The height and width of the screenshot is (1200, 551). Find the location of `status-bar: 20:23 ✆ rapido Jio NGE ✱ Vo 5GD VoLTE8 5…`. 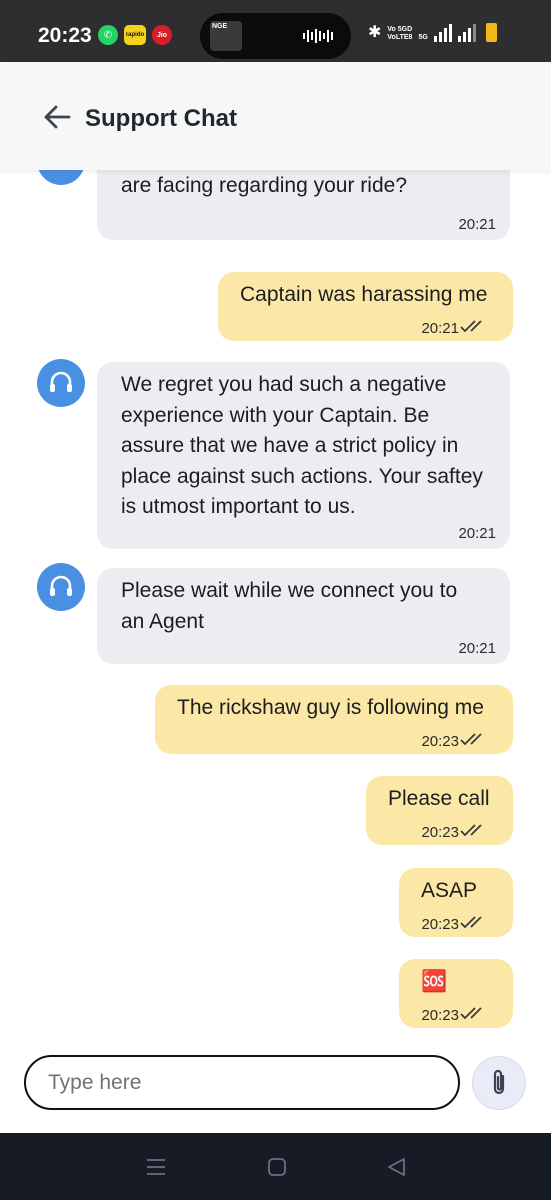

status-bar: 20:23 ✆ rapido Jio NGE ✱ Vo 5GD VoLTE8 5… is located at coordinates (275, 31).